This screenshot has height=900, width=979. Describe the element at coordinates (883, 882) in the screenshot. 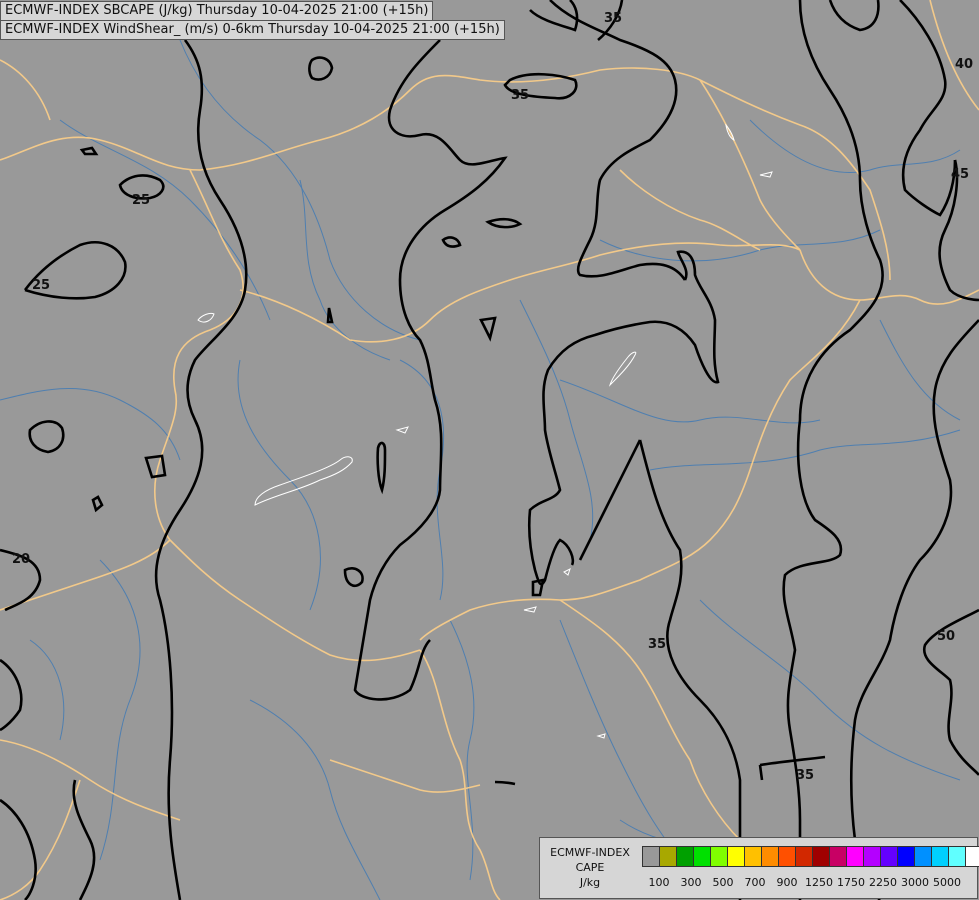

I see `legend-tick: 2250` at that location.